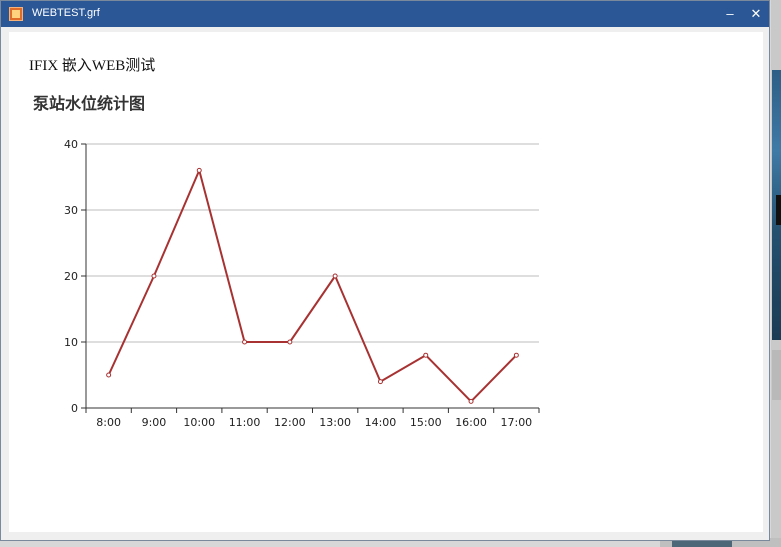  Describe the element at coordinates (66, 13) in the screenshot. I see `window-title: WEBTEST.grf` at that location.